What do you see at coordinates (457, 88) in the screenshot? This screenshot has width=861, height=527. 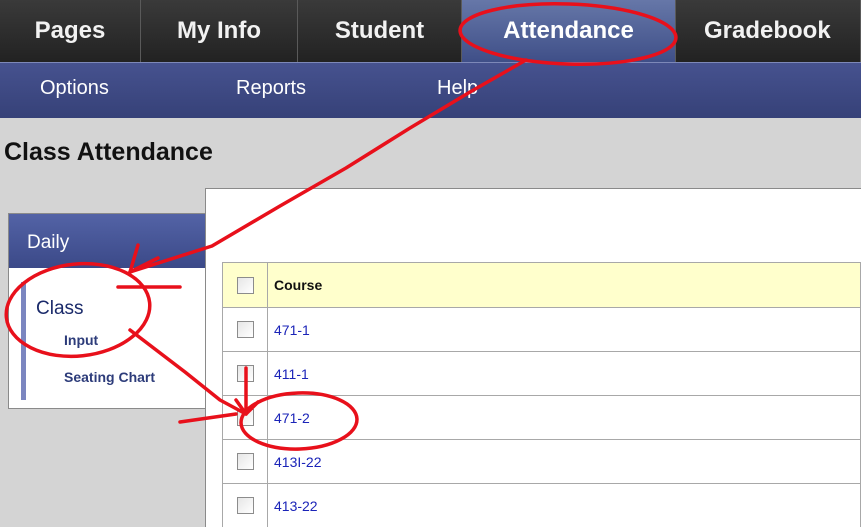 I see `subnav-help: Help` at bounding box center [457, 88].